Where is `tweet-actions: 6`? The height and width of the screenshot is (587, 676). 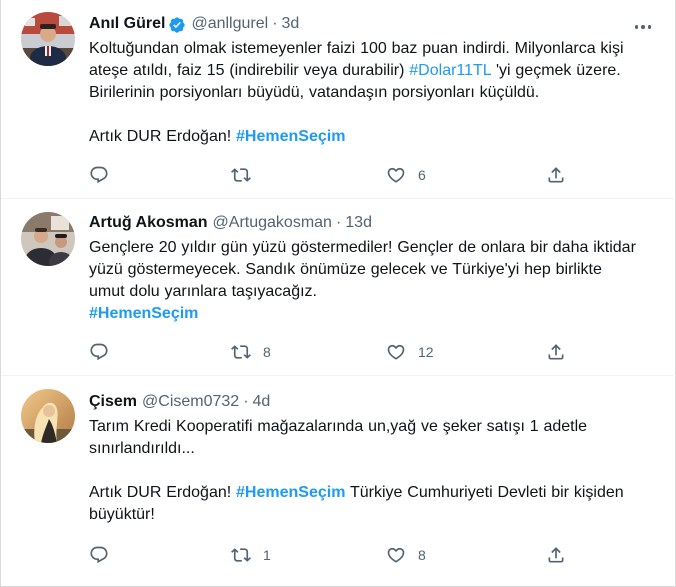 tweet-actions: 6 is located at coordinates (331, 175).